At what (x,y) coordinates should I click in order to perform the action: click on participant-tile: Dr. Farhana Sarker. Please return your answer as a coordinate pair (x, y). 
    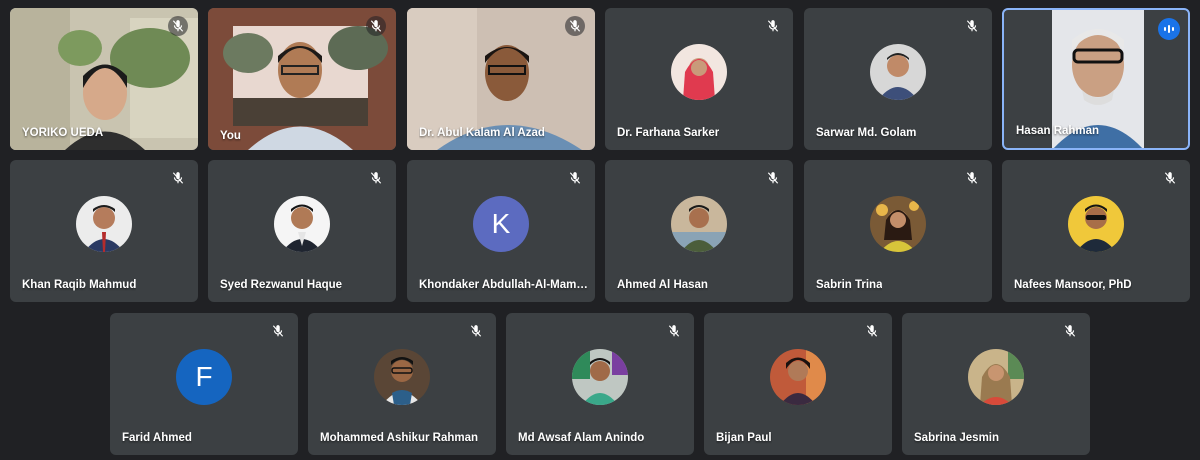
    Looking at the image, I should click on (699, 79).